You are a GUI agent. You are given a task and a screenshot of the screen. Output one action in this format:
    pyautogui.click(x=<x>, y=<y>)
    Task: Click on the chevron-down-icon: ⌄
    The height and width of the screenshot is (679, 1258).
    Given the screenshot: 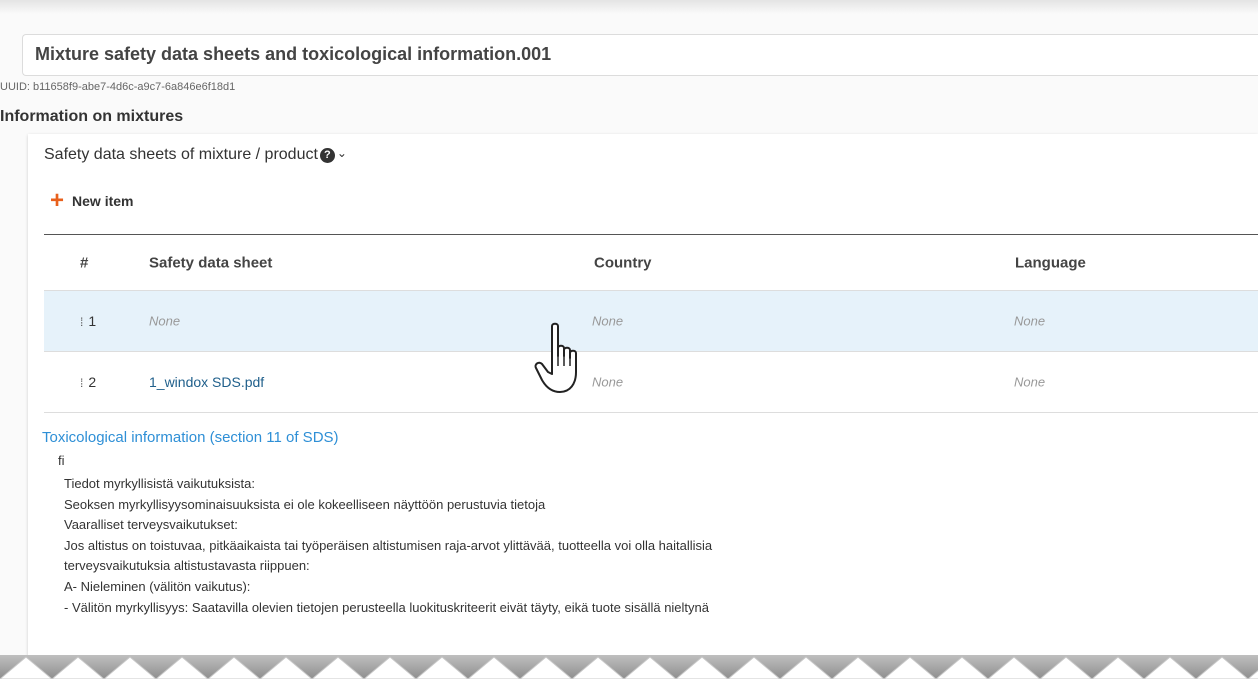 What is the action you would take?
    pyautogui.click(x=342, y=153)
    